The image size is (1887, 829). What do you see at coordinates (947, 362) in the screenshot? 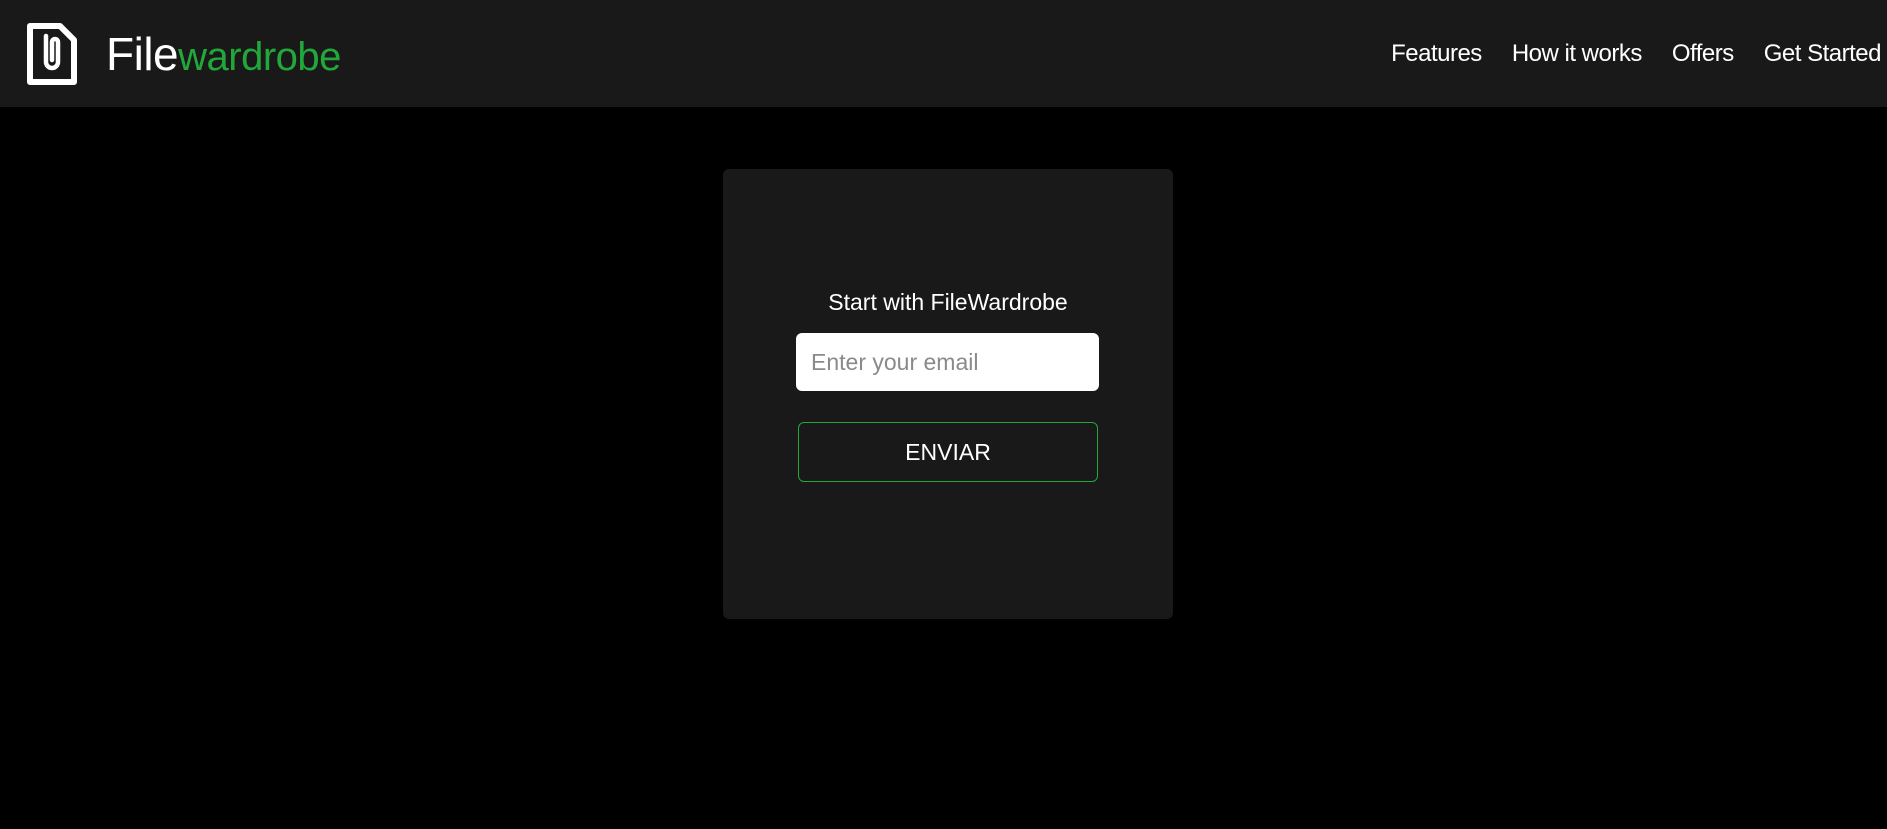
I see `email-input` at bounding box center [947, 362].